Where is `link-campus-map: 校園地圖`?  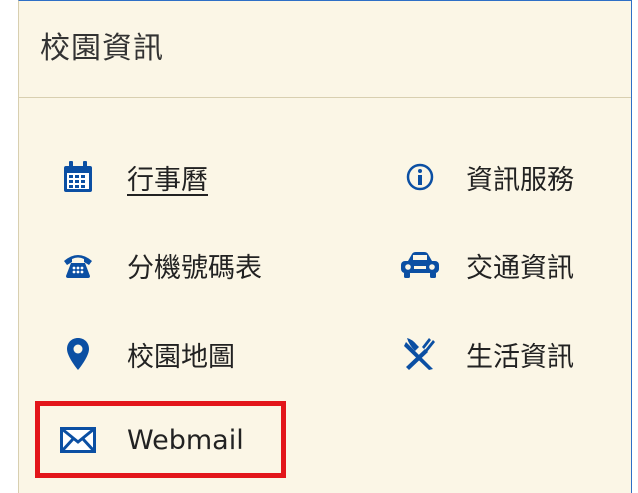
link-campus-map: 校園地圖 is located at coordinates (146, 354).